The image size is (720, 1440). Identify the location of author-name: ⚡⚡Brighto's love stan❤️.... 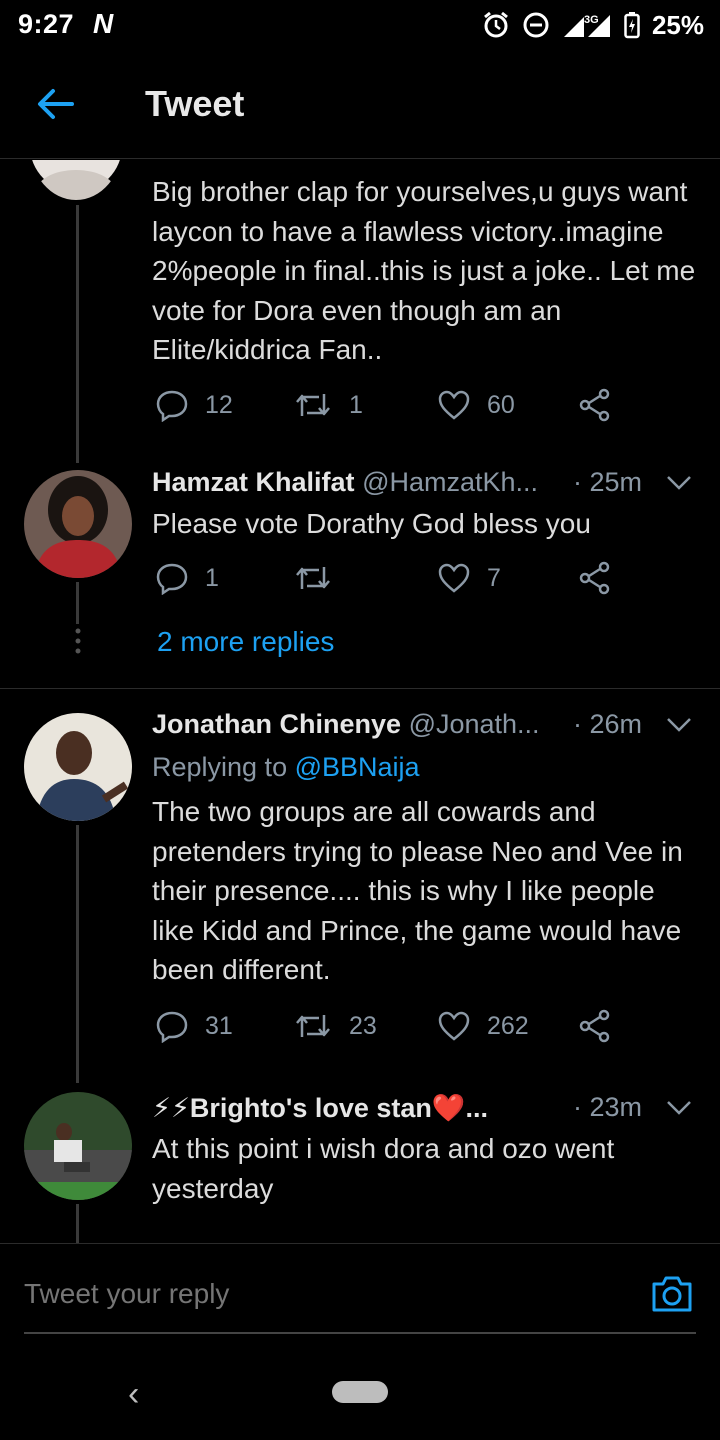
(320, 1108).